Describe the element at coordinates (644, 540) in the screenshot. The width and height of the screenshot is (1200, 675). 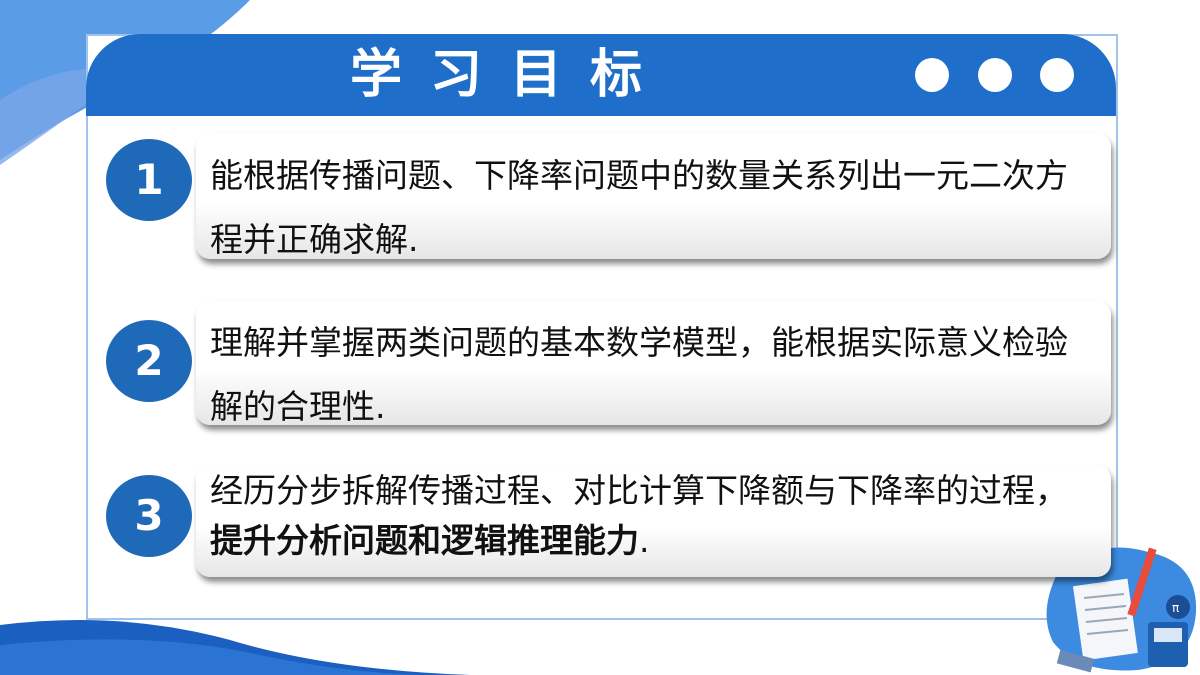
I see `goal-text-3-end: .` at that location.